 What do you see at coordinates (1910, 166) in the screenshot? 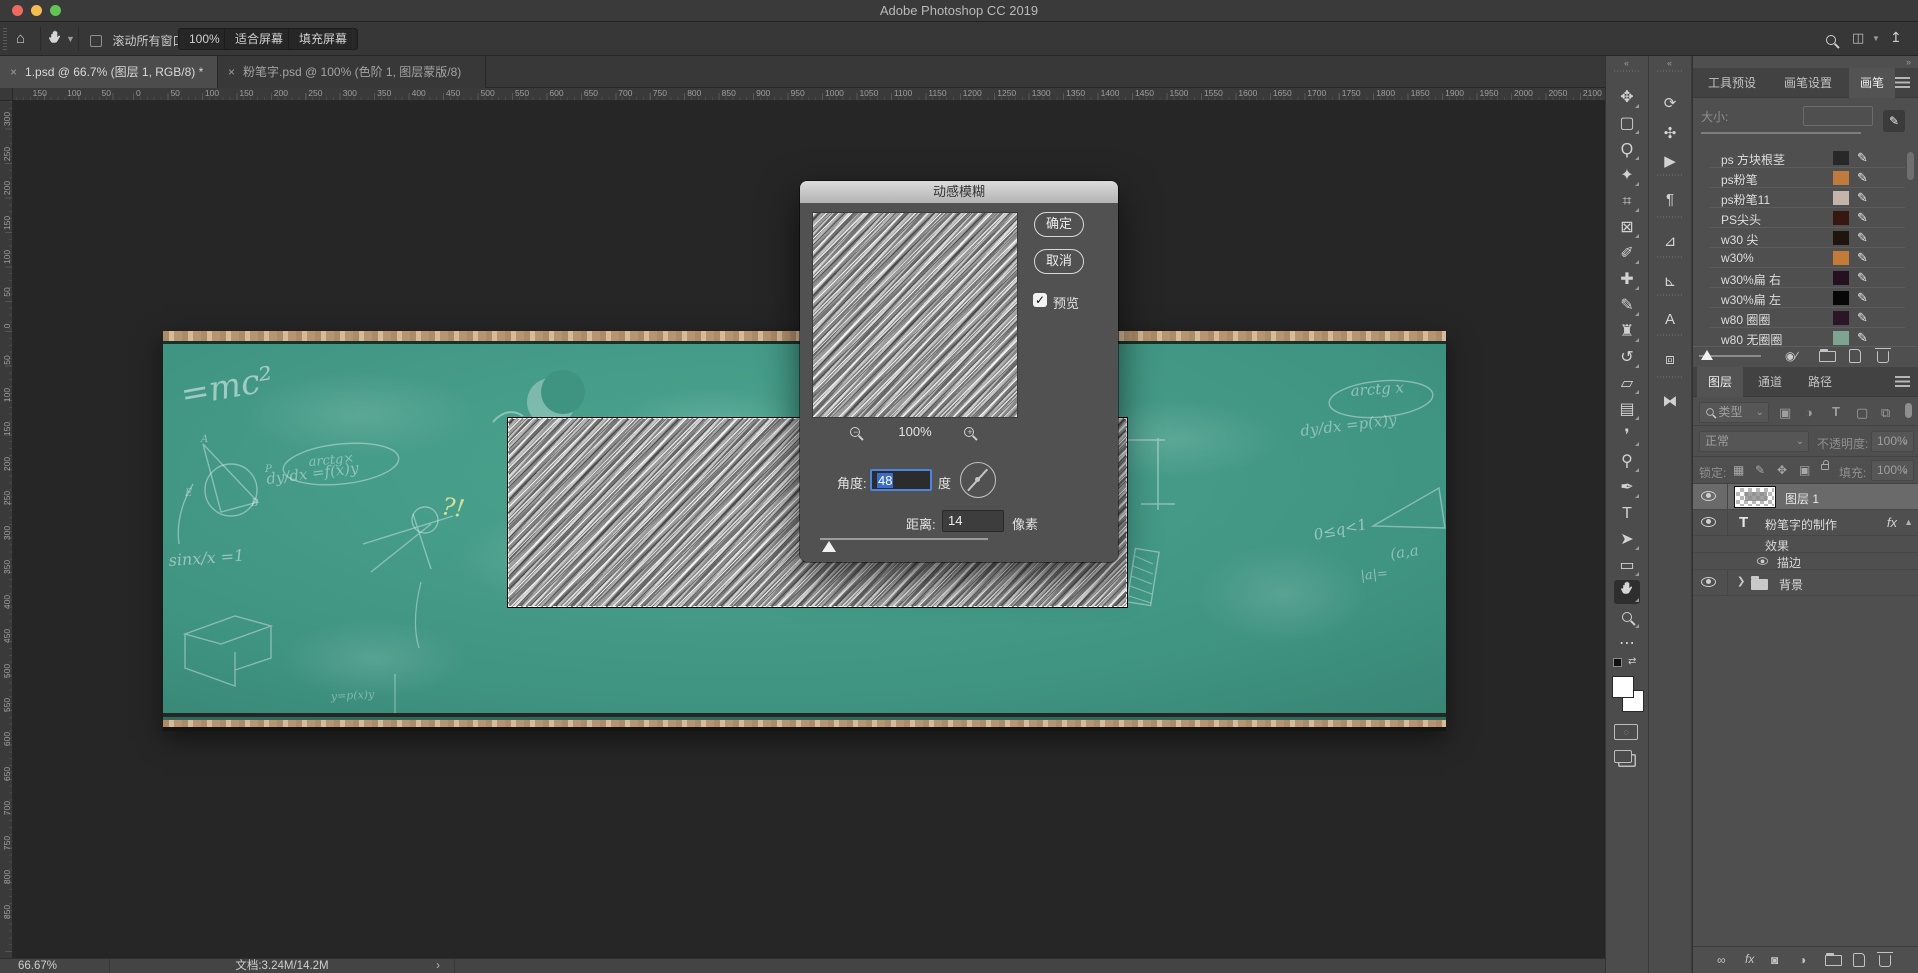
I see `brush-list-scrollbar` at bounding box center [1910, 166].